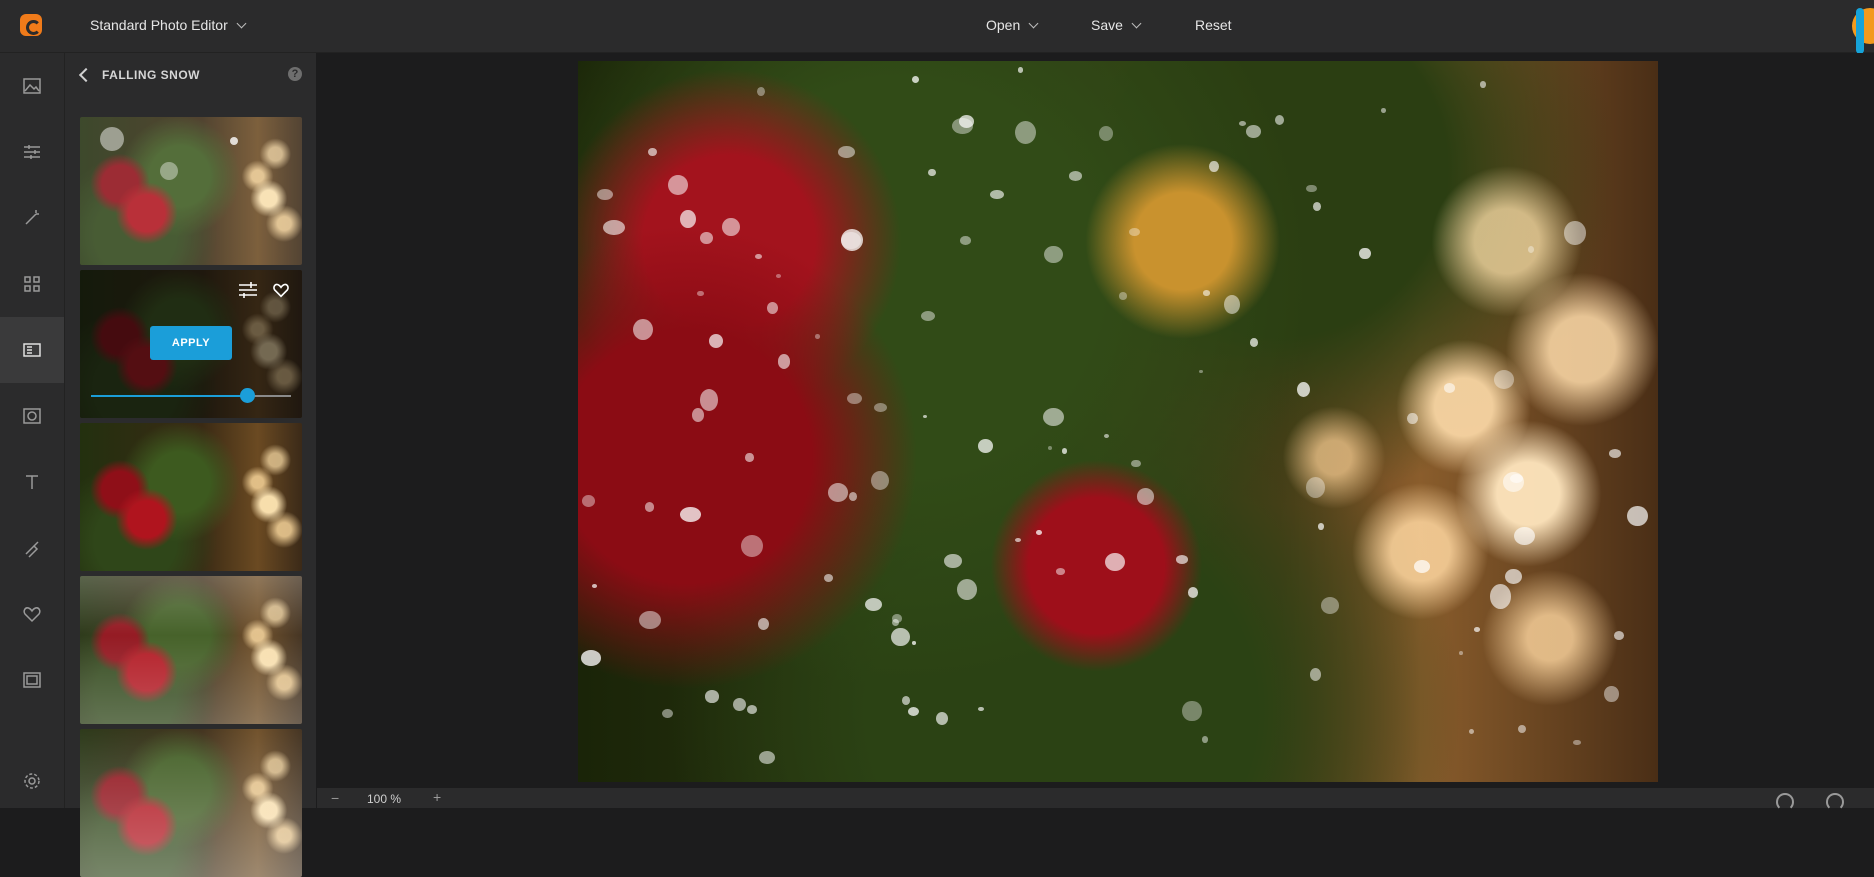 The height and width of the screenshot is (877, 1874). I want to click on app-title-dropdown: Standard Photo Editor, so click(168, 25).